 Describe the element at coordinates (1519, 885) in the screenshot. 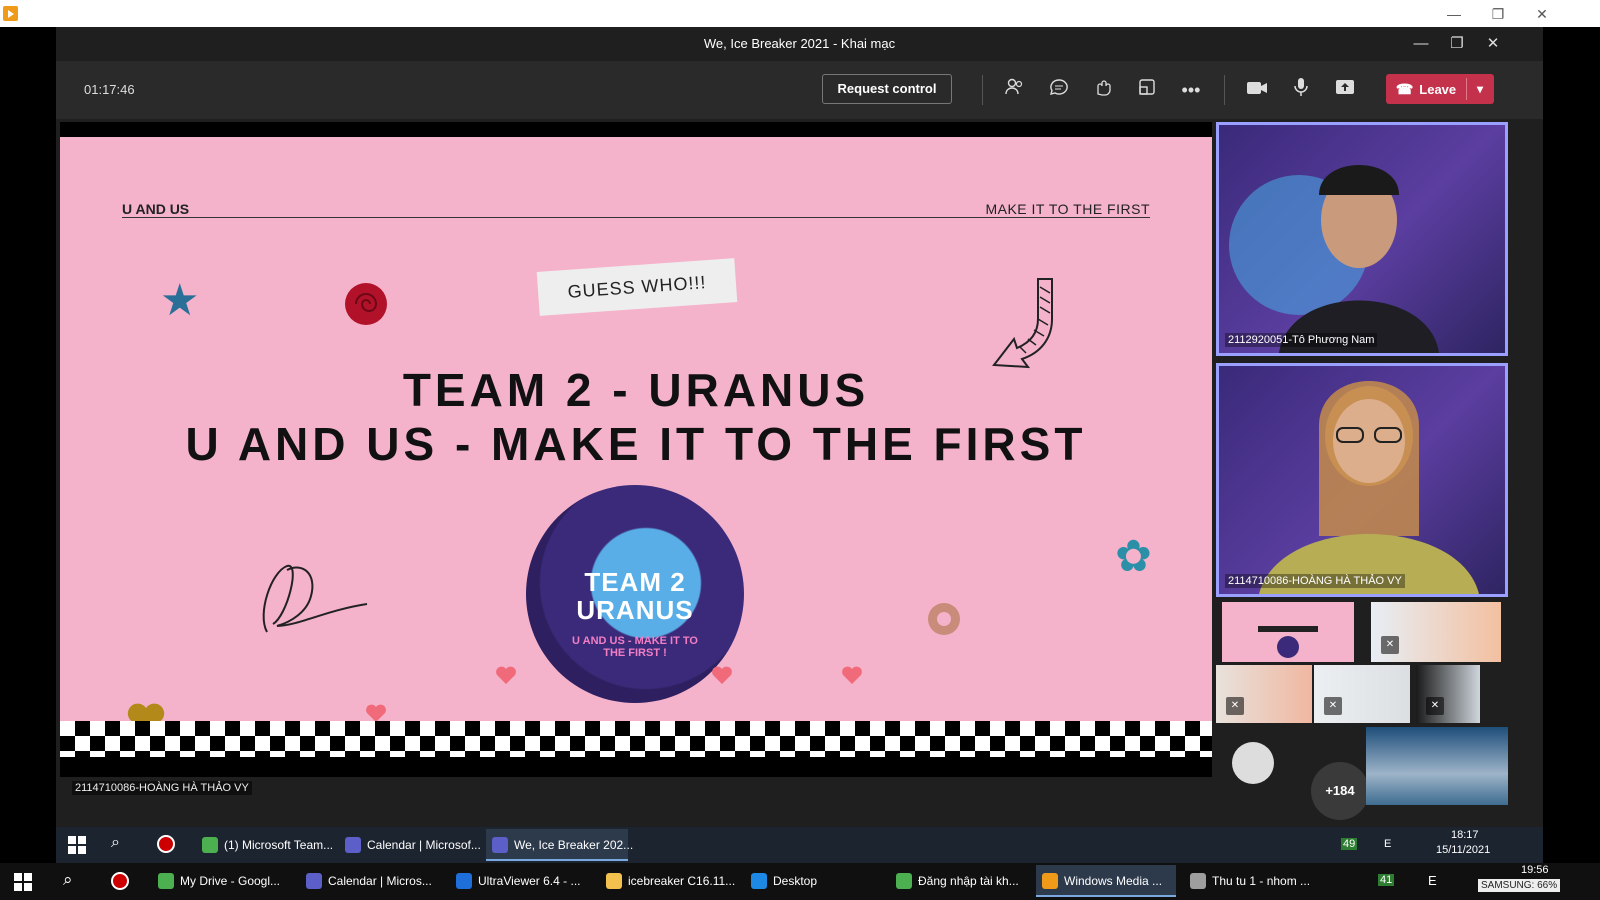

I see `battery-tooltip: SAMSUNG: 66%` at that location.